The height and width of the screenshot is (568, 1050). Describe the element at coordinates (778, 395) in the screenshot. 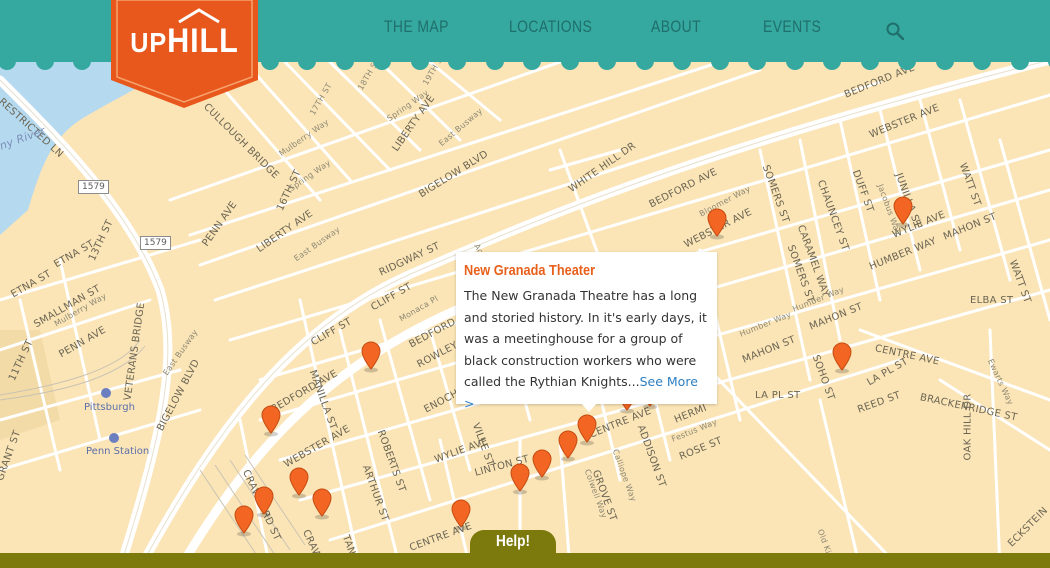

I see `street-label: LA PL ST` at that location.